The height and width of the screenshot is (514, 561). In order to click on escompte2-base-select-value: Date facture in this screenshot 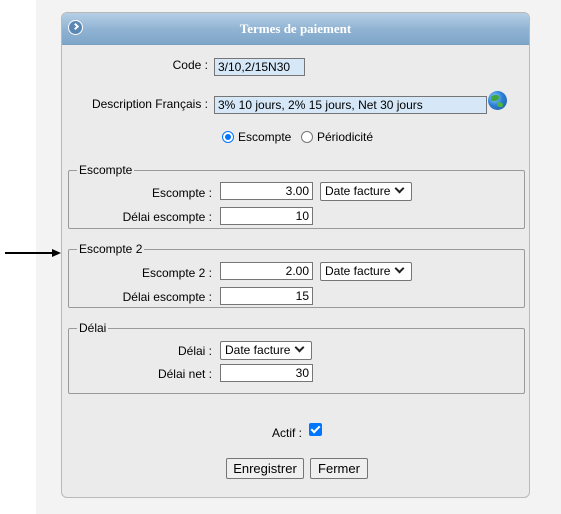, I will do `click(358, 271)`.